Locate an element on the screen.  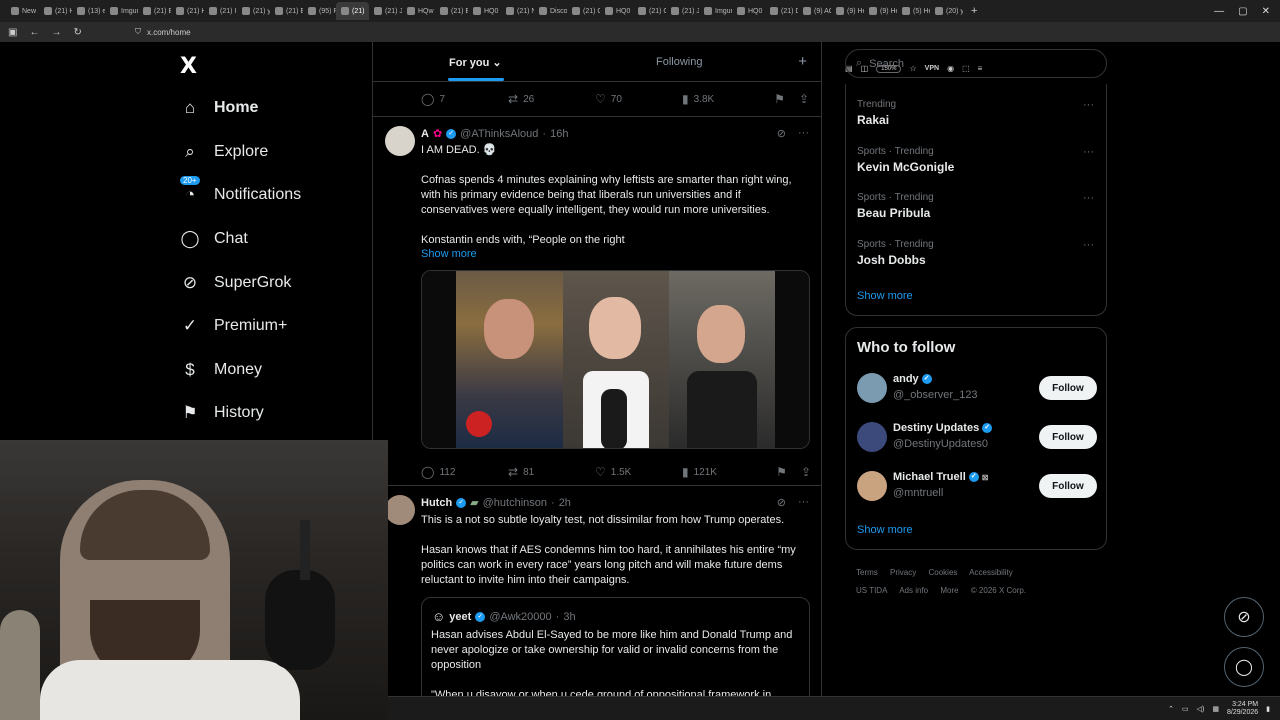
footer-link: Cookies is located at coordinates (942, 572).